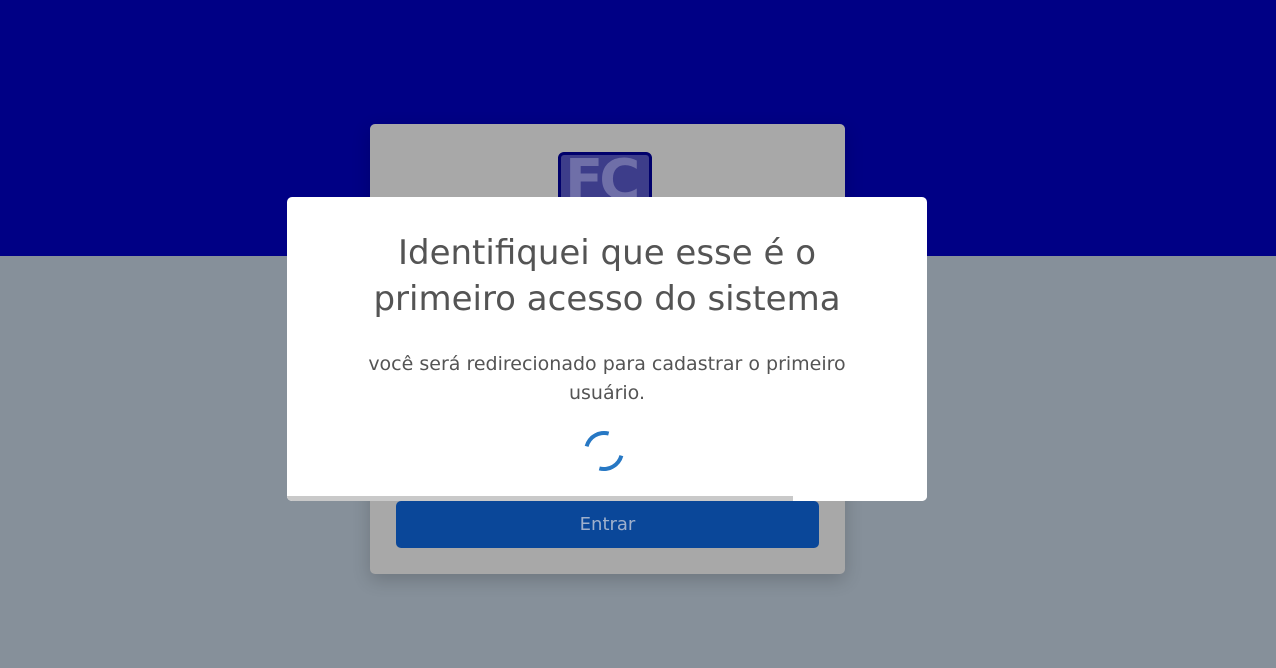 The image size is (1276, 668). Describe the element at coordinates (604, 451) in the screenshot. I see `loading-spinner-icon` at that location.